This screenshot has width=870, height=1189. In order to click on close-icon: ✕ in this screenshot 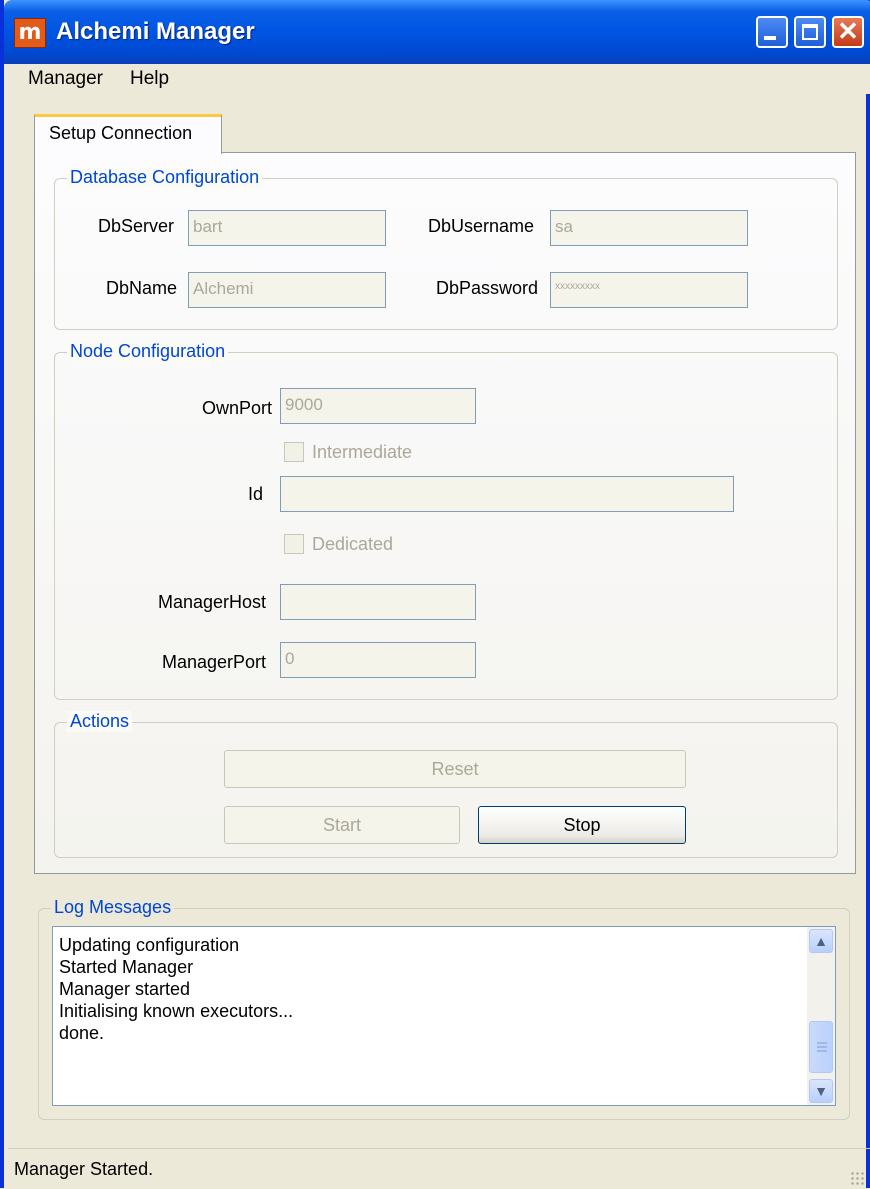, I will do `click(848, 31)`.